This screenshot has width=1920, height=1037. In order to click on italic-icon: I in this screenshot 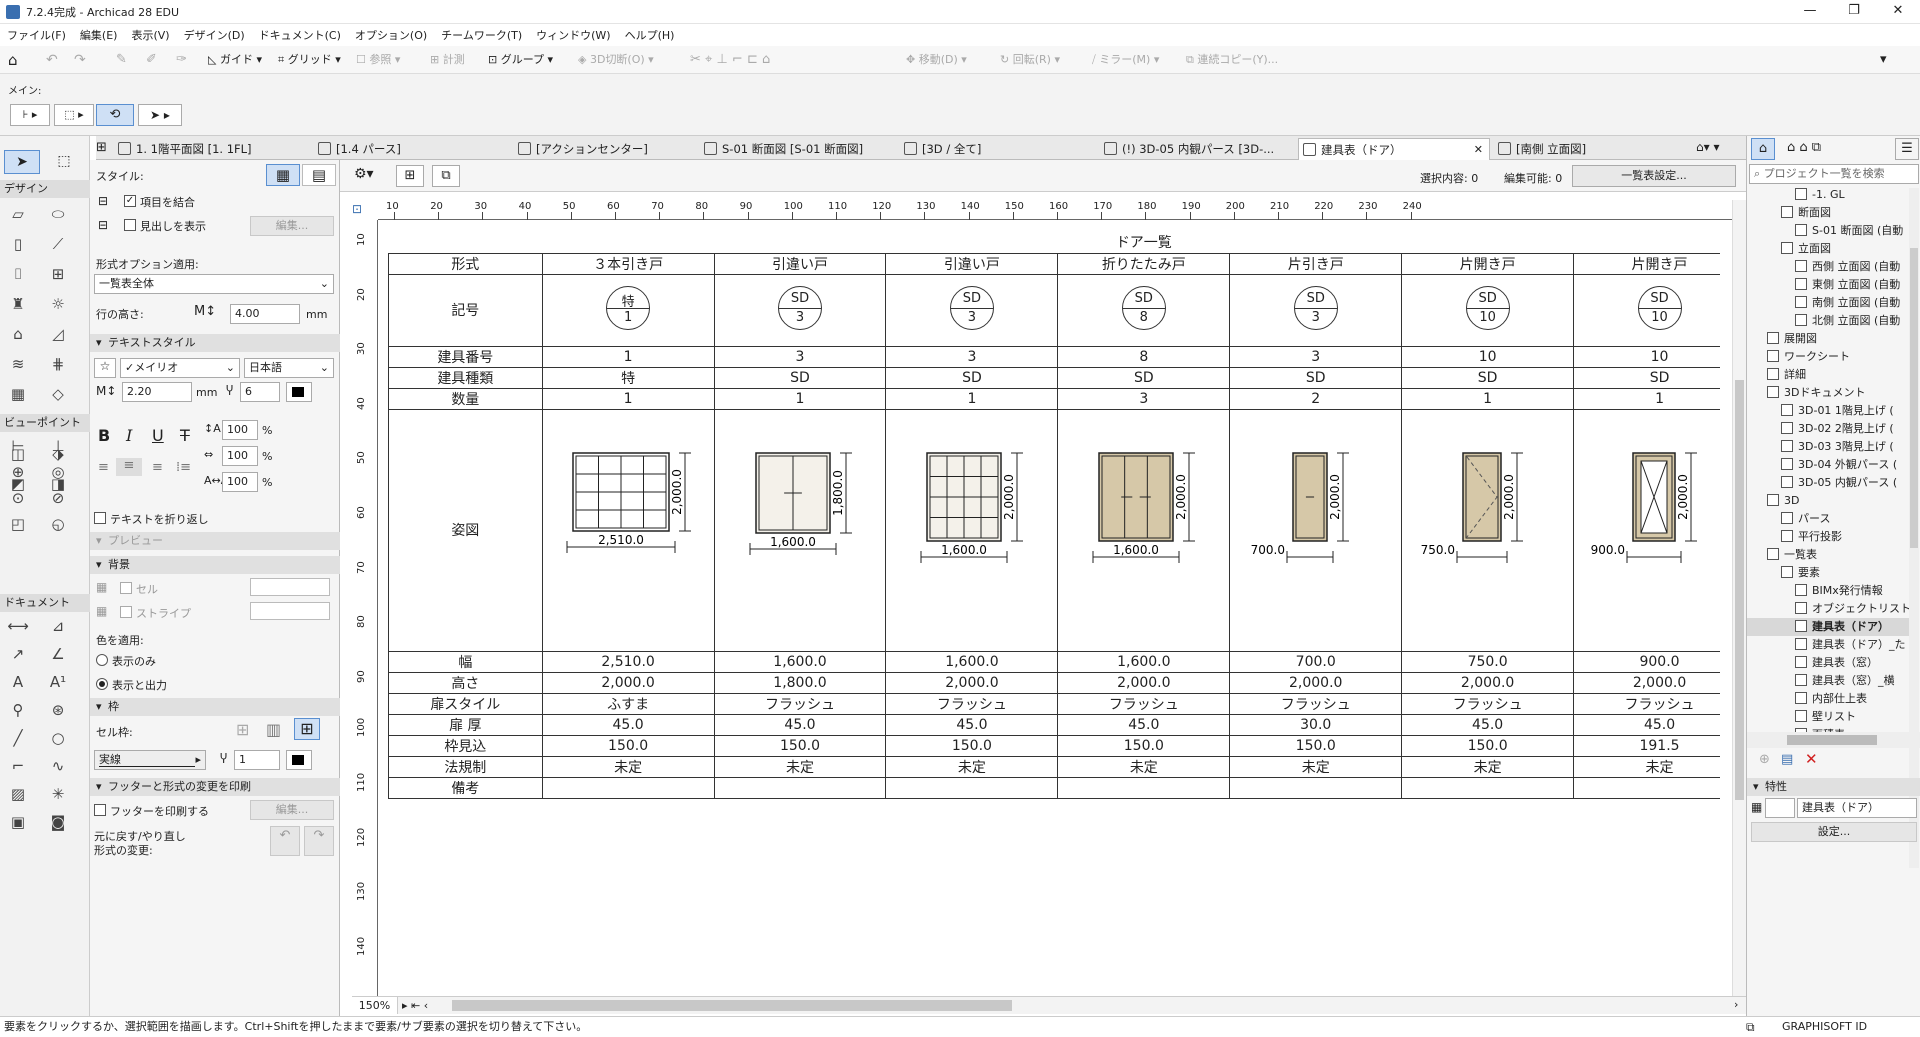, I will do `click(129, 435)`.